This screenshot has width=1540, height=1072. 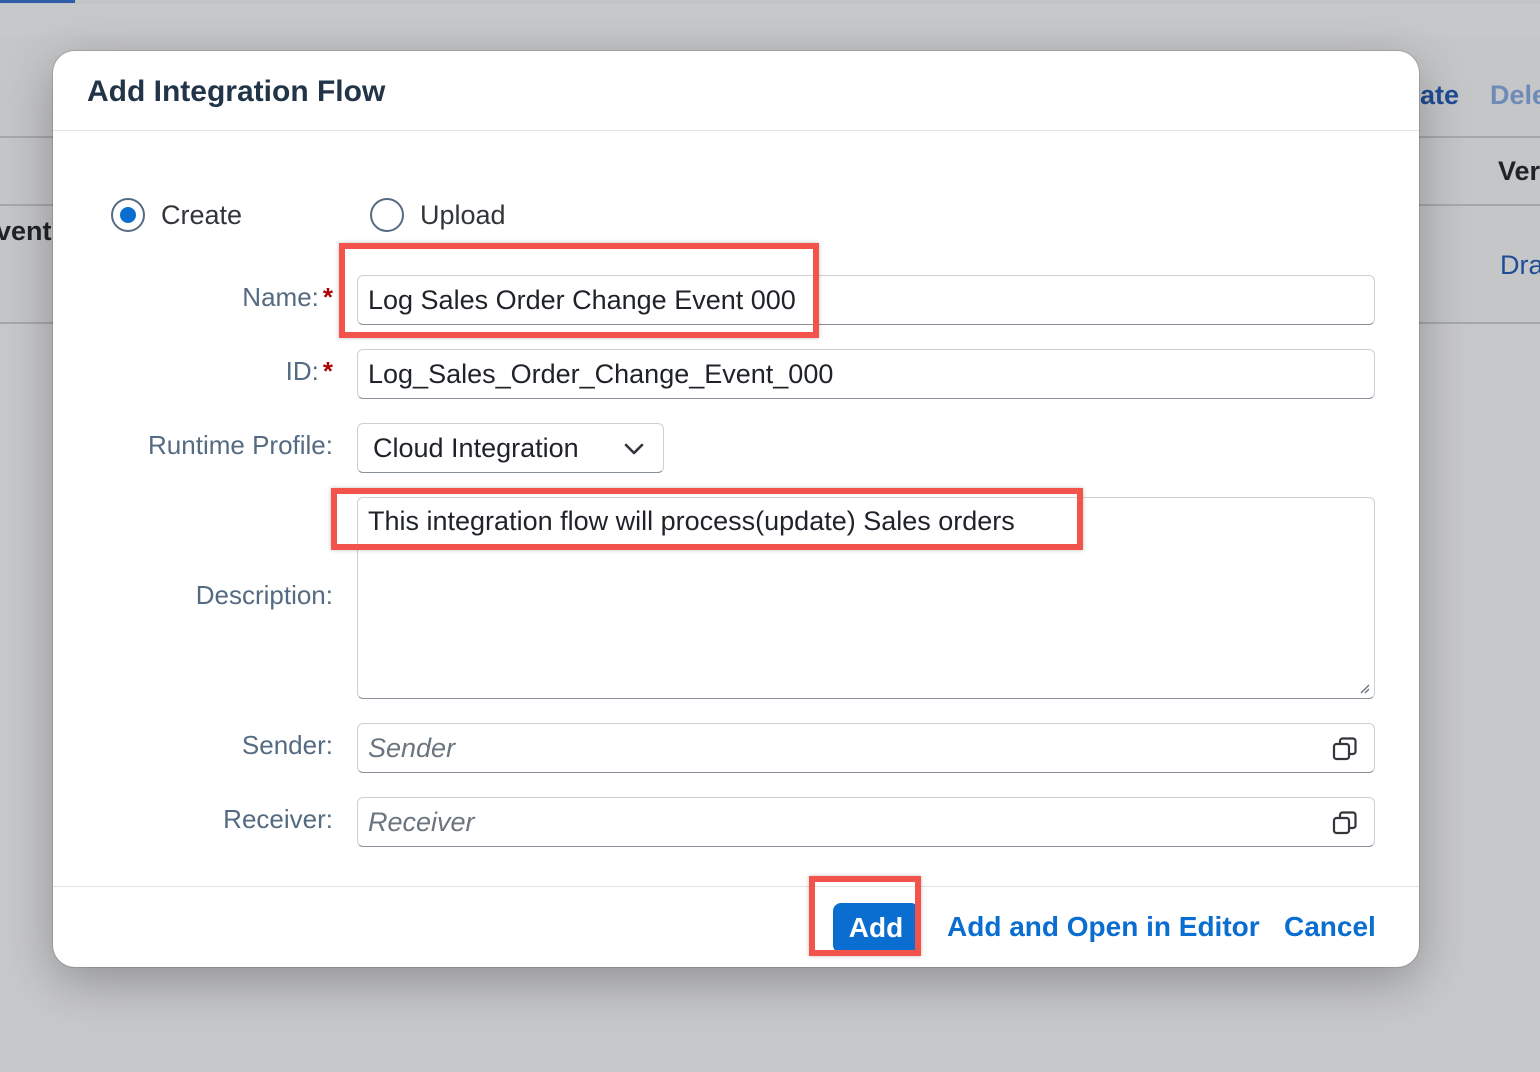 I want to click on sender-input: Sender, so click(x=866, y=748).